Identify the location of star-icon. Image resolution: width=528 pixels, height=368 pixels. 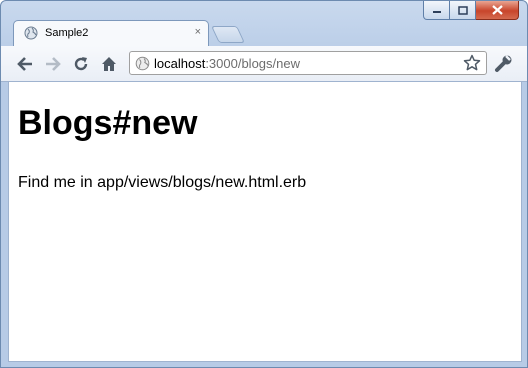
(472, 65).